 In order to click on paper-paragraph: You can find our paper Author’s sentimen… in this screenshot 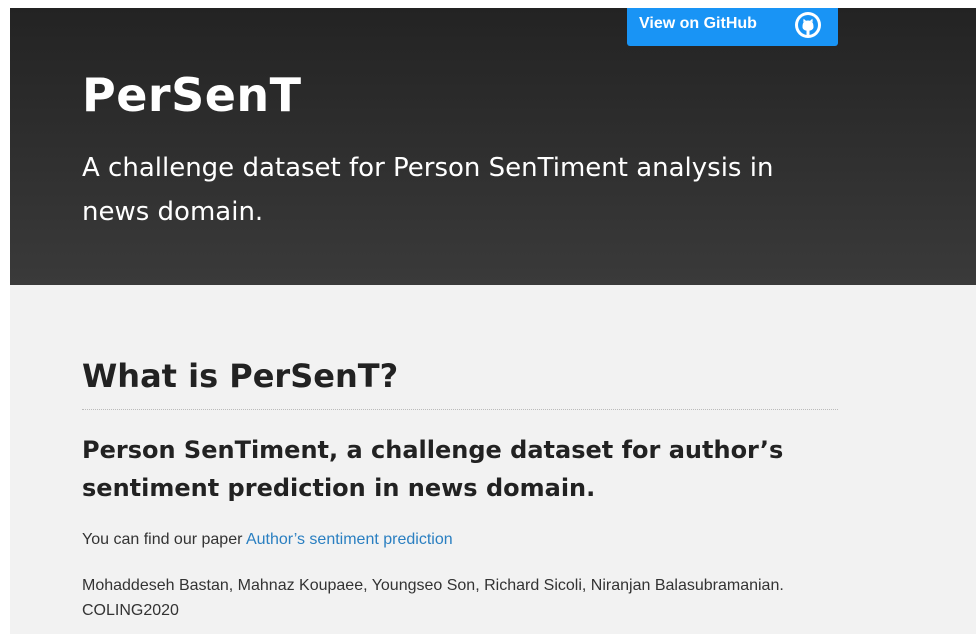, I will do `click(267, 540)`.